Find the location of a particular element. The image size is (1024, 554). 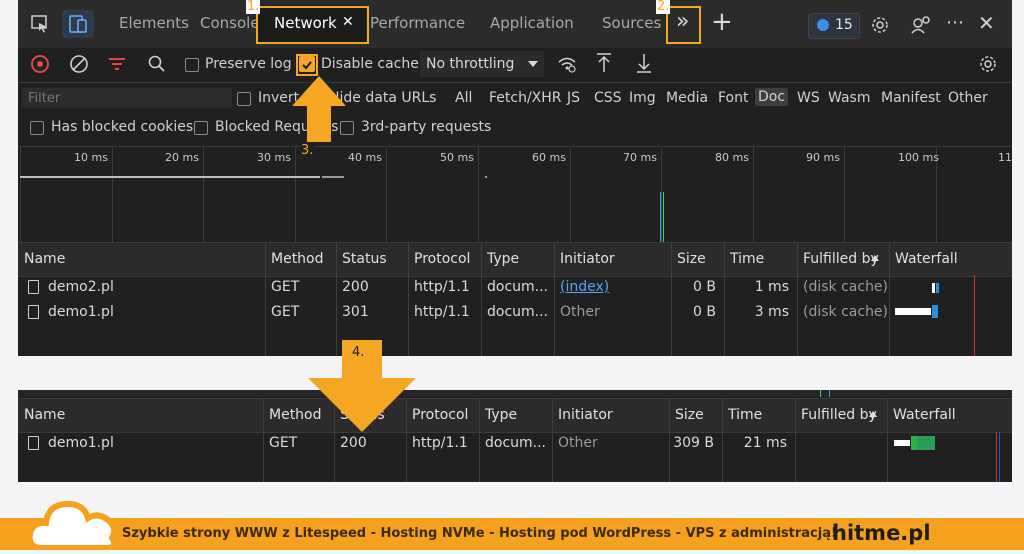

cell-fulfilled: (disk cache) is located at coordinates (846, 287).